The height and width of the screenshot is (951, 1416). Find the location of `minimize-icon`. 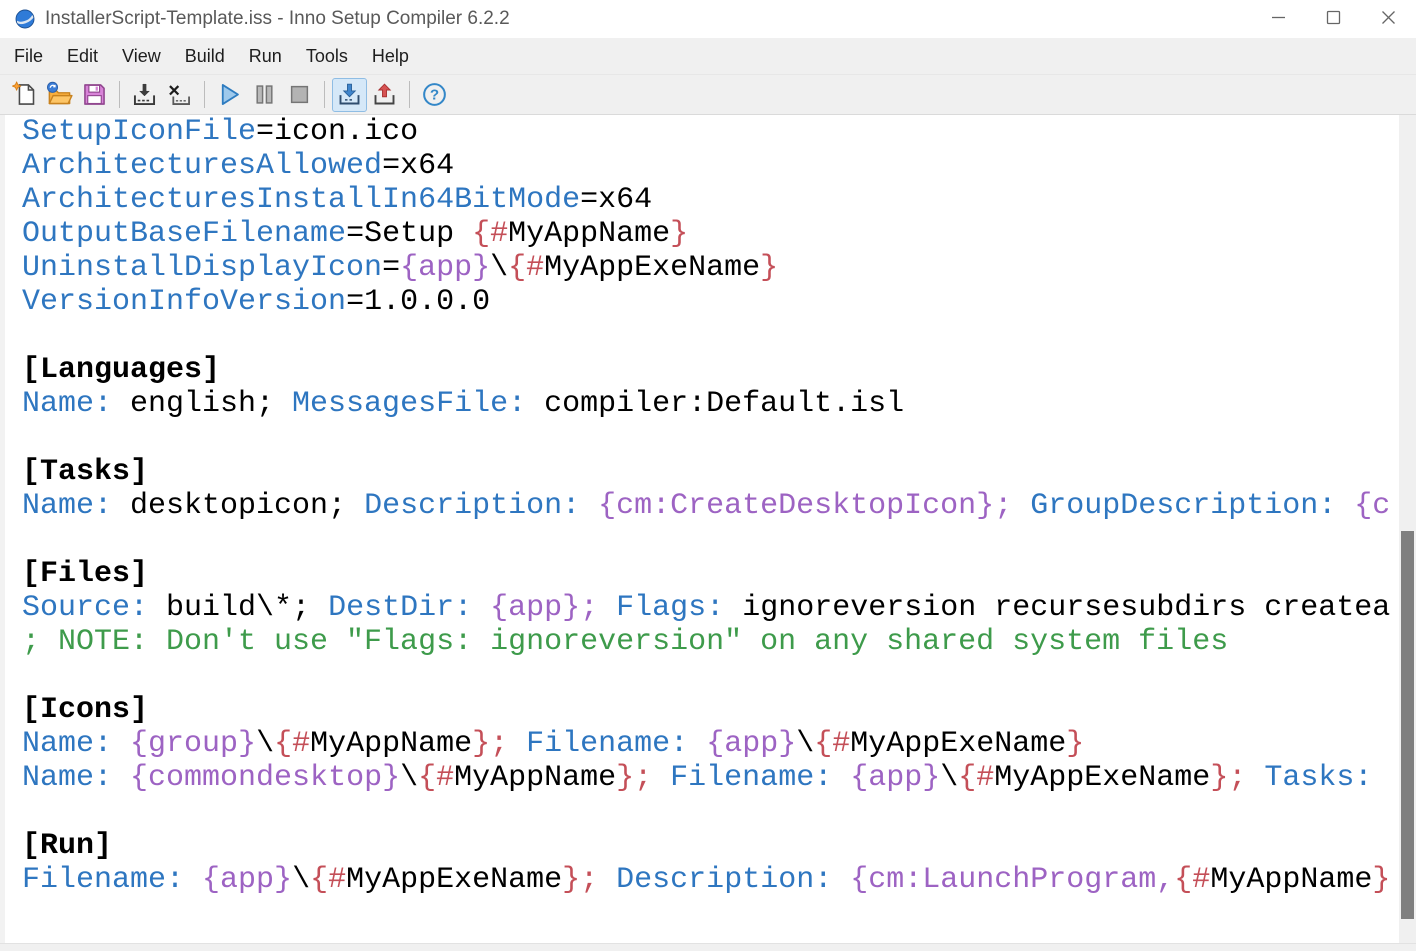

minimize-icon is located at coordinates (1278, 19).